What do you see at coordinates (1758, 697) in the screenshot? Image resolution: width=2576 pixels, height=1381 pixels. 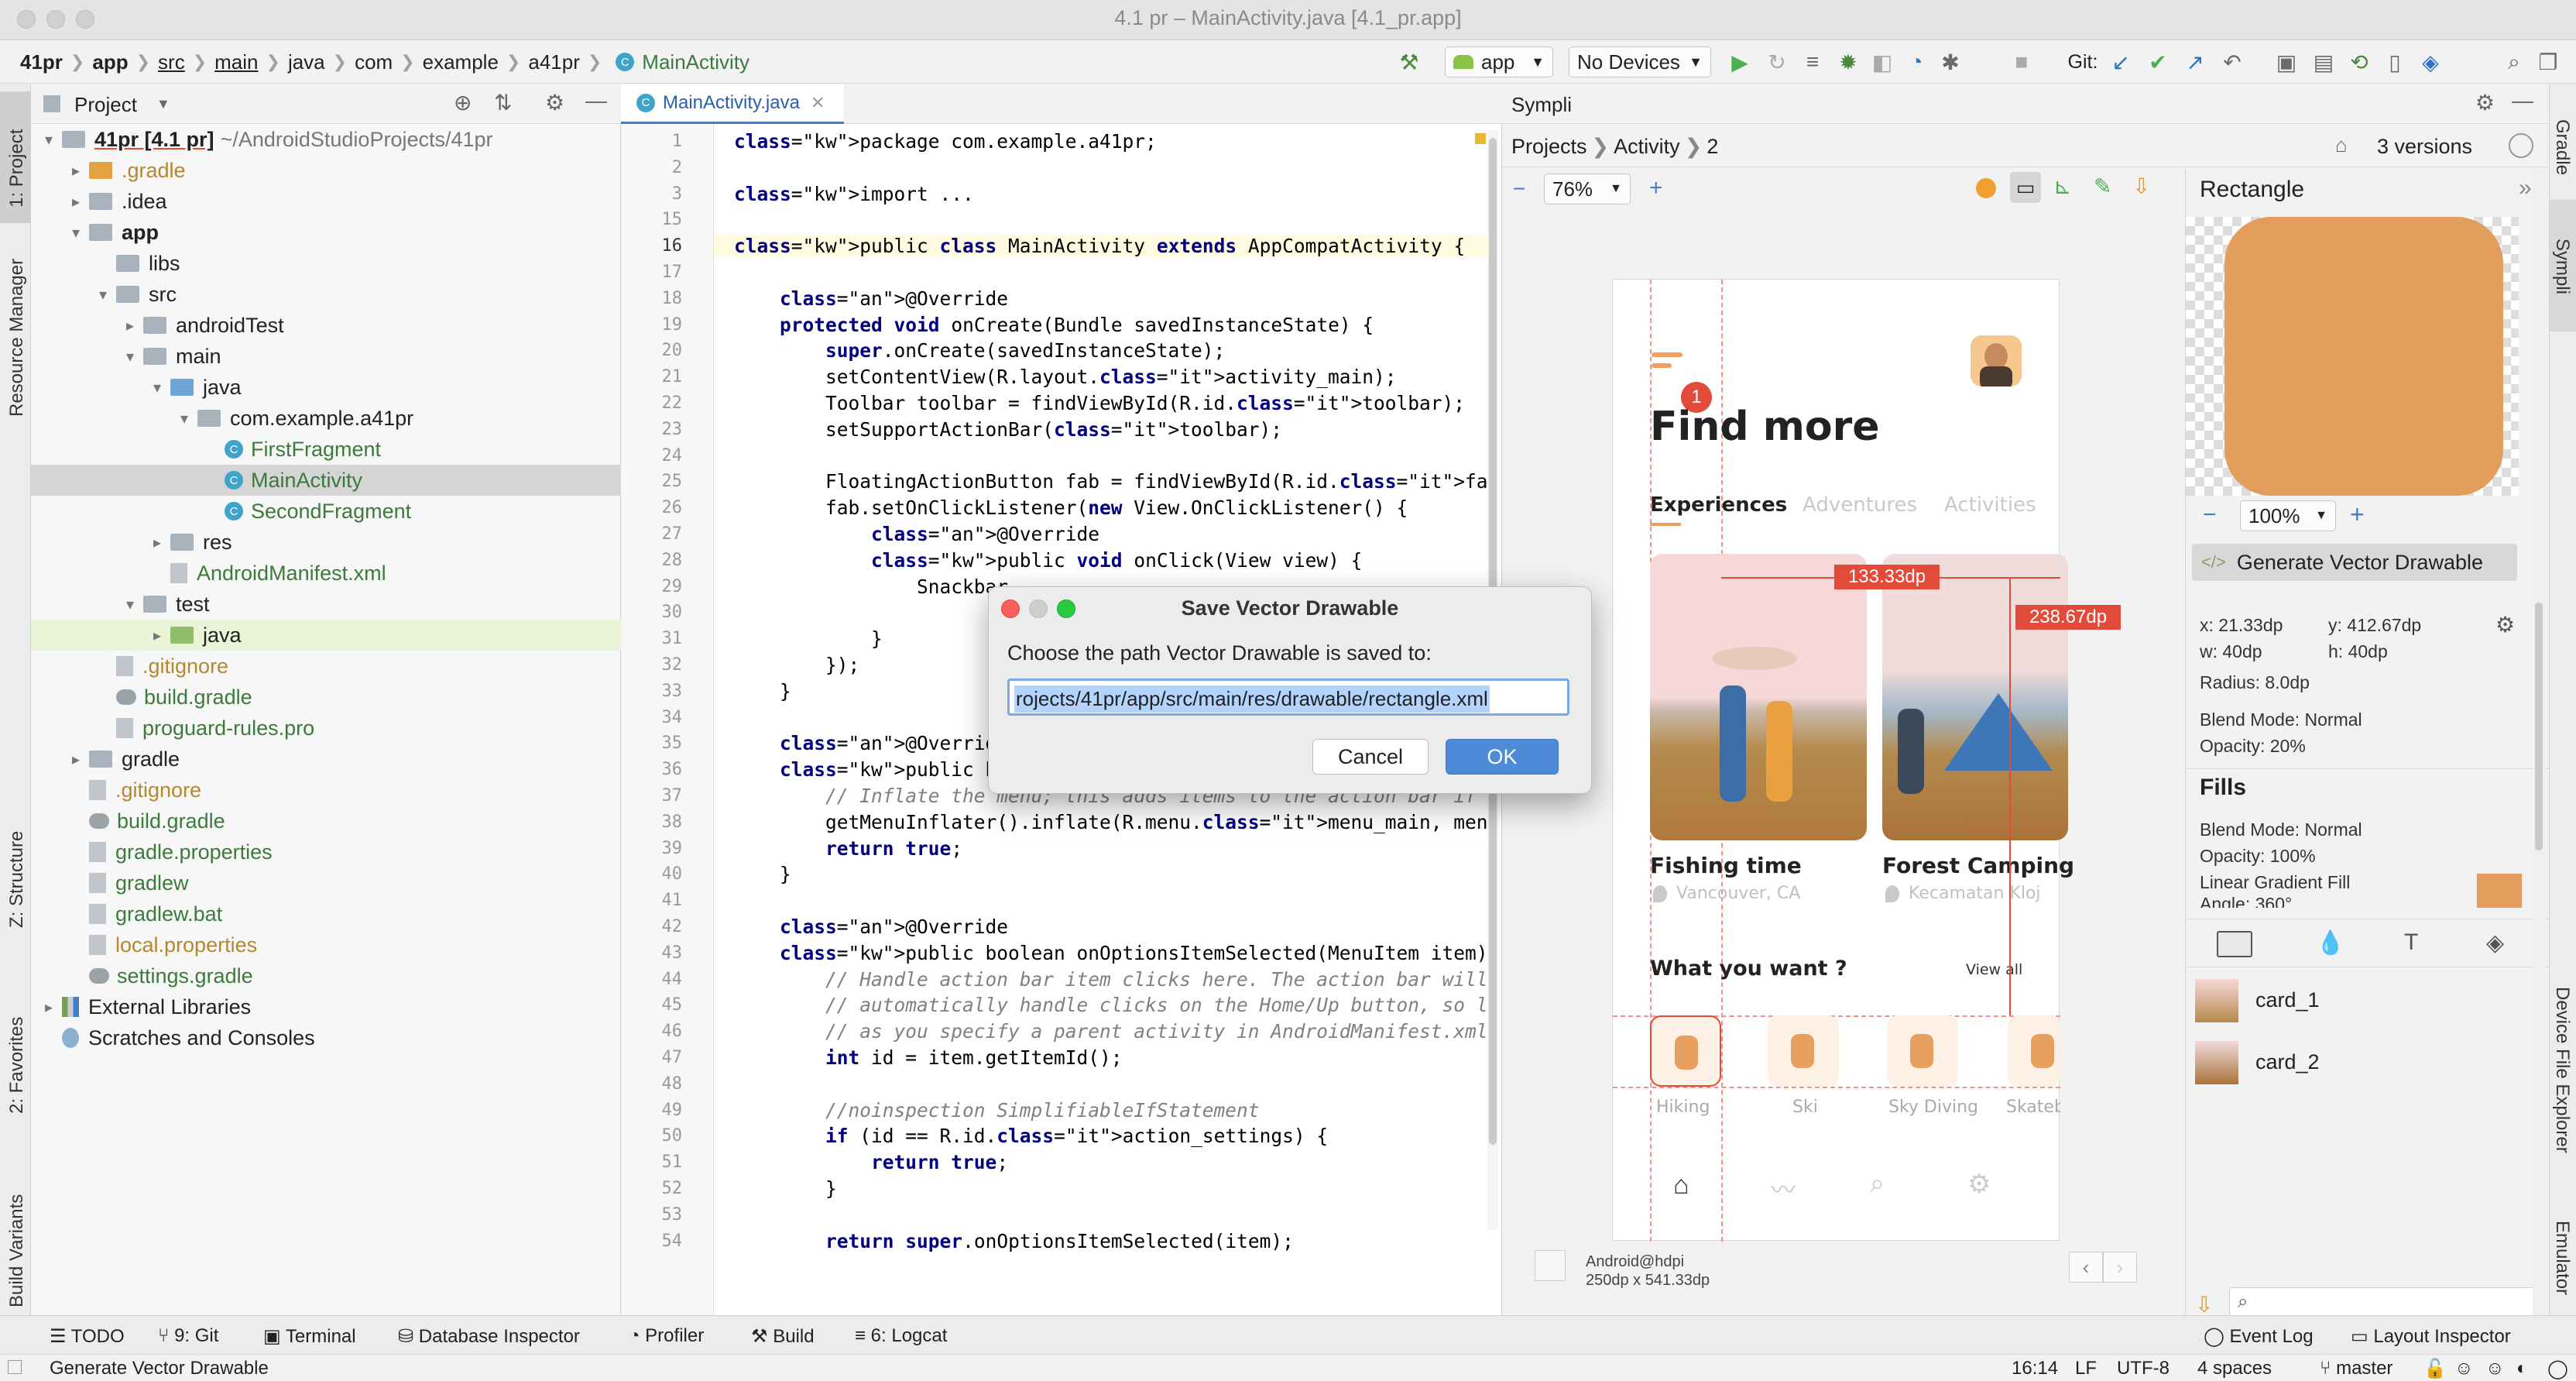 I see `card-fishing-image` at bounding box center [1758, 697].